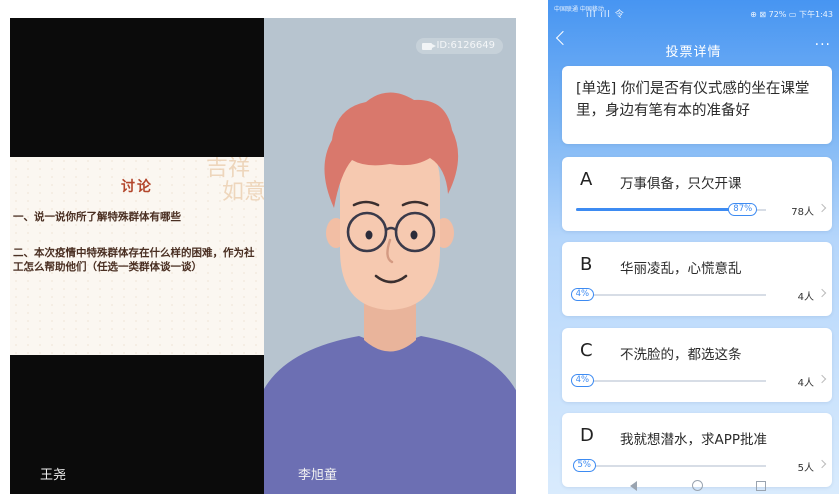  What do you see at coordinates (369, 235) in the screenshot?
I see `avatar-eye-left` at bounding box center [369, 235].